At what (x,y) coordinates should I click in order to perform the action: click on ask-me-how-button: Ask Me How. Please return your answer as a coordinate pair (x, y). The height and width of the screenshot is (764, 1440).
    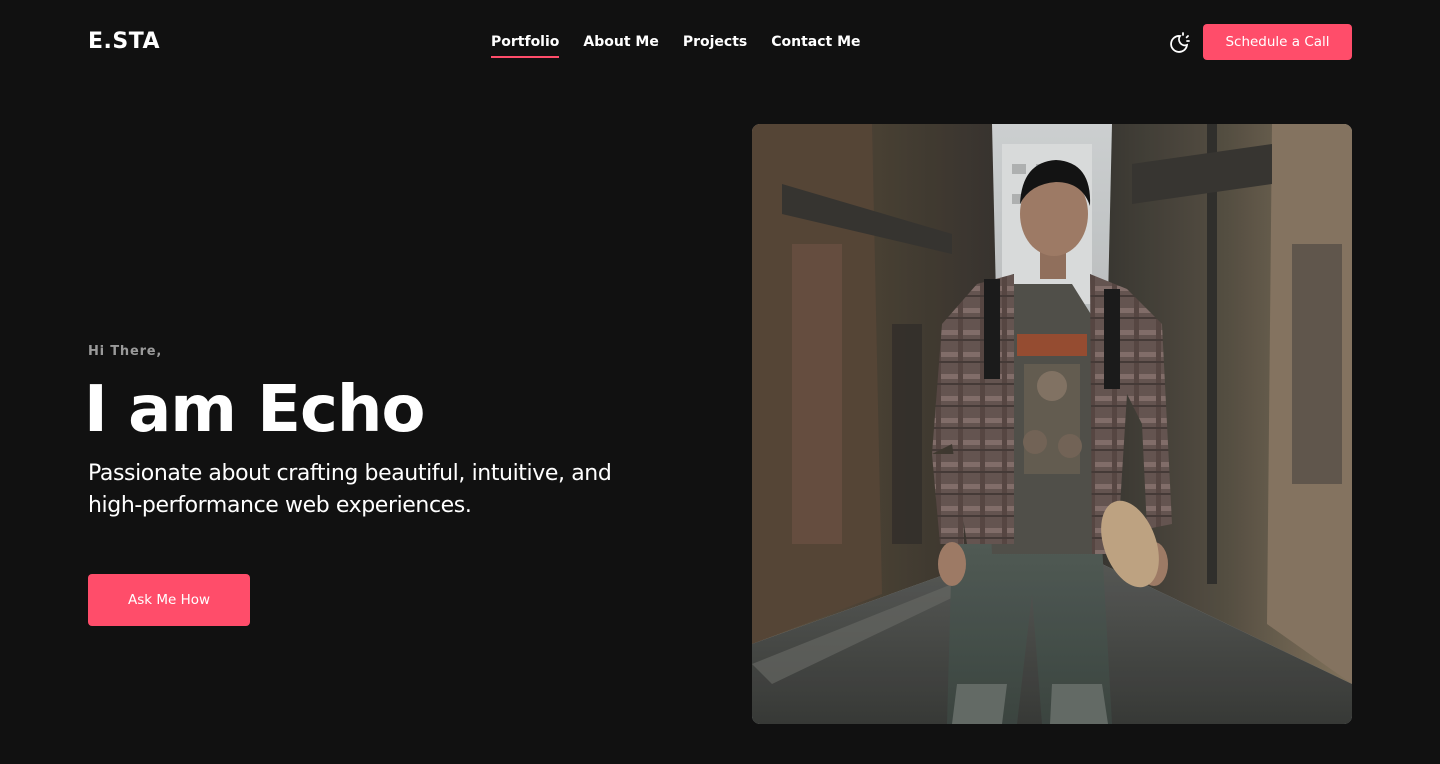
    Looking at the image, I should click on (169, 600).